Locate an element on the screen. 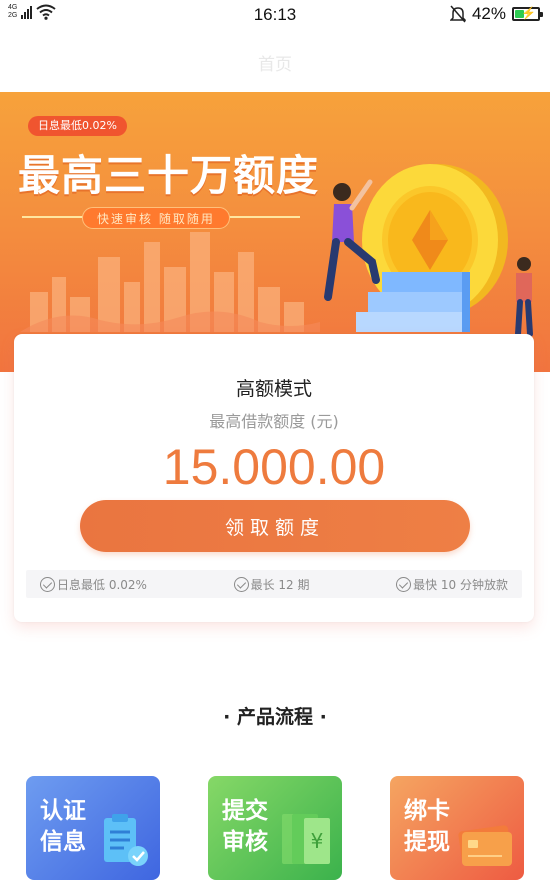 The image size is (550, 895). step-submit-review: 提交 审核 ¥ is located at coordinates (275, 828).